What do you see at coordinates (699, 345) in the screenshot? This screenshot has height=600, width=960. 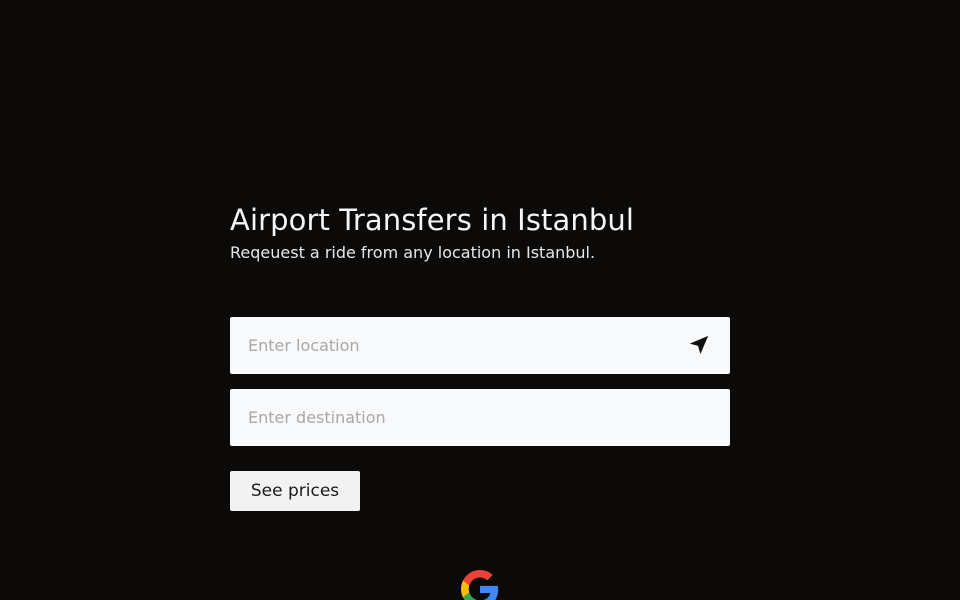 I see `navigation-arrow-icon` at bounding box center [699, 345].